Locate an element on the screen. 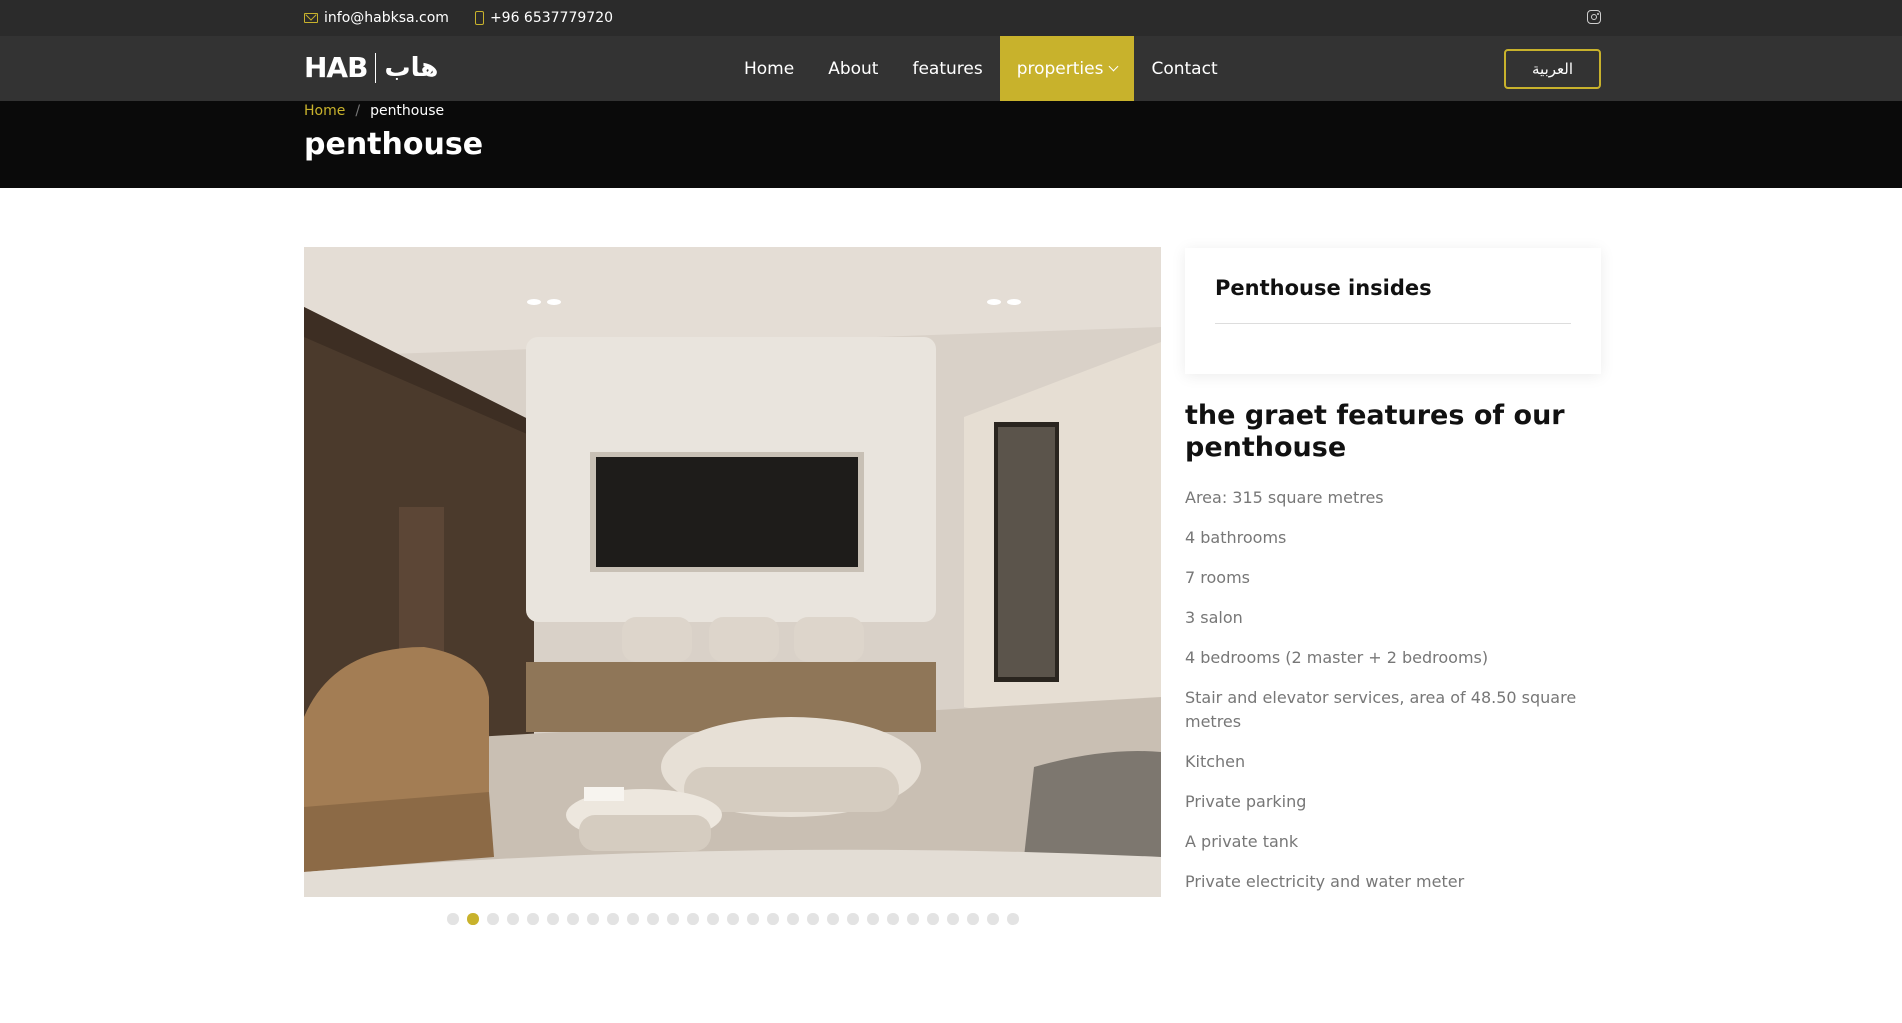 Image resolution: width=1902 pixels, height=1023 pixels. nav-label: features is located at coordinates (947, 68).